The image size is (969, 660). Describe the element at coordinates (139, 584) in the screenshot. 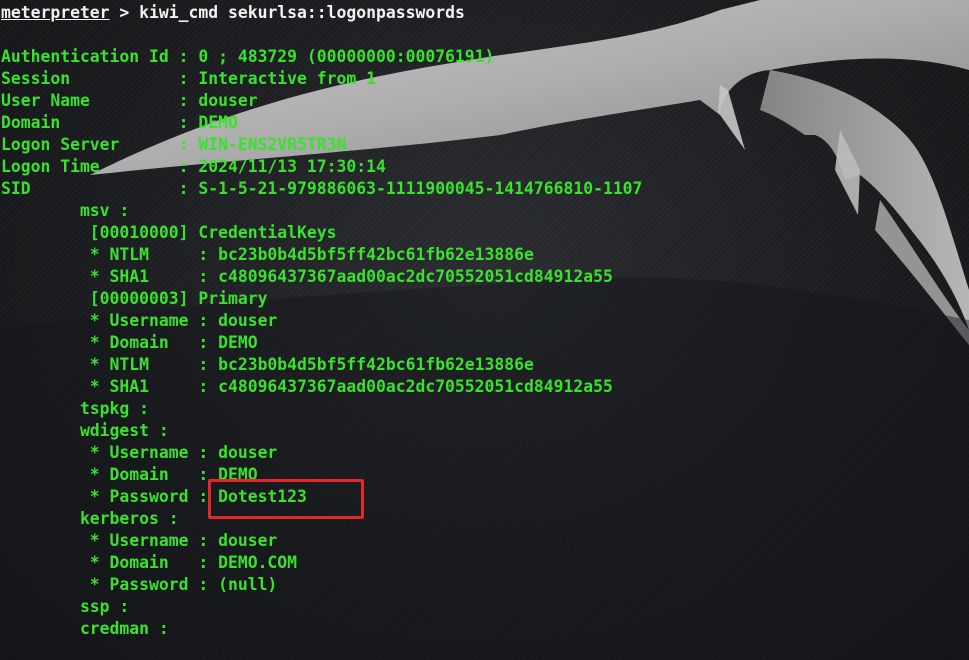

I see `cred-line: * Password : (null)` at that location.